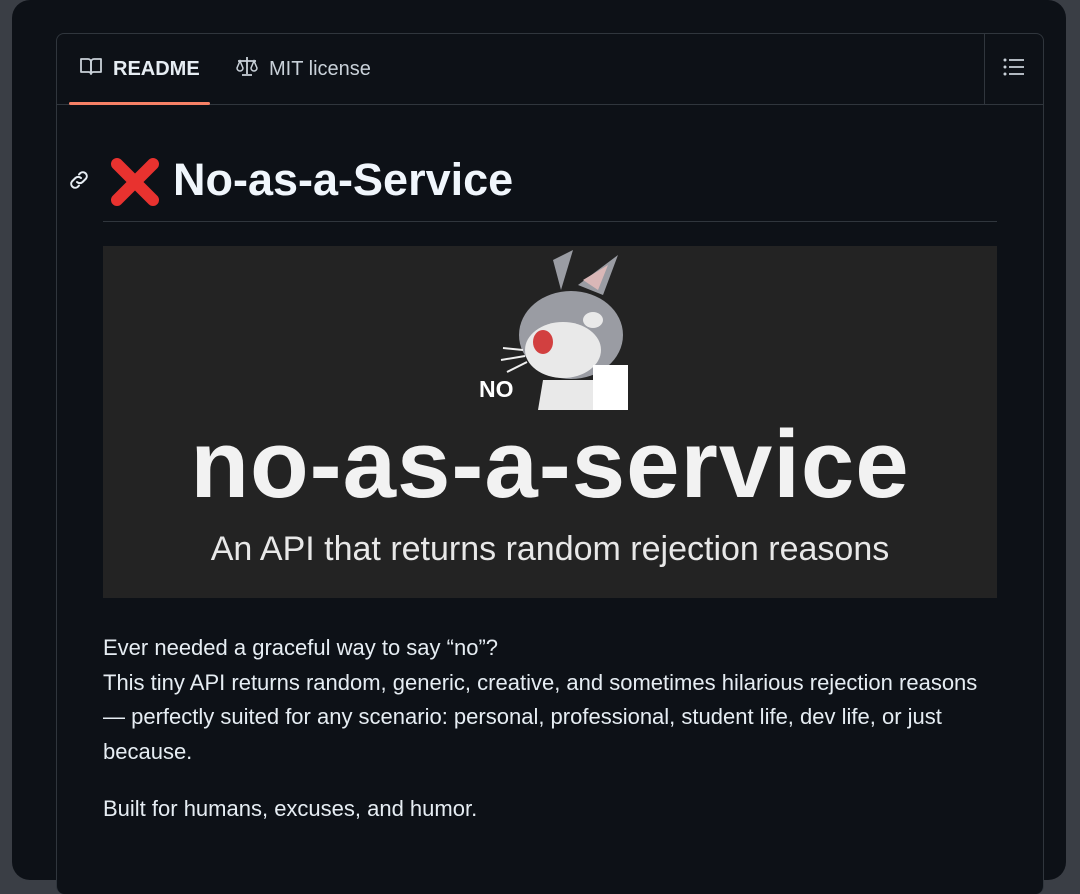 The image size is (1080, 894). I want to click on page-title: No-as-a-Service, so click(343, 179).